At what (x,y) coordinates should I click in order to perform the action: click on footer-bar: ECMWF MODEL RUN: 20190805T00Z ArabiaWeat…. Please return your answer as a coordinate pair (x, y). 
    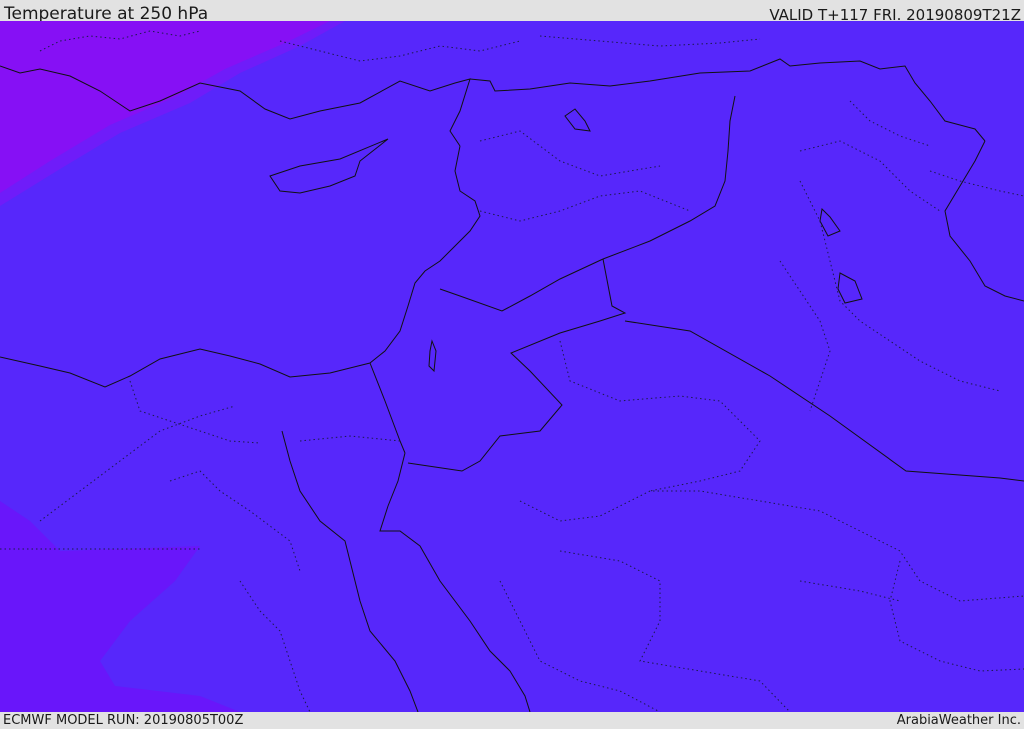
    Looking at the image, I should click on (512, 720).